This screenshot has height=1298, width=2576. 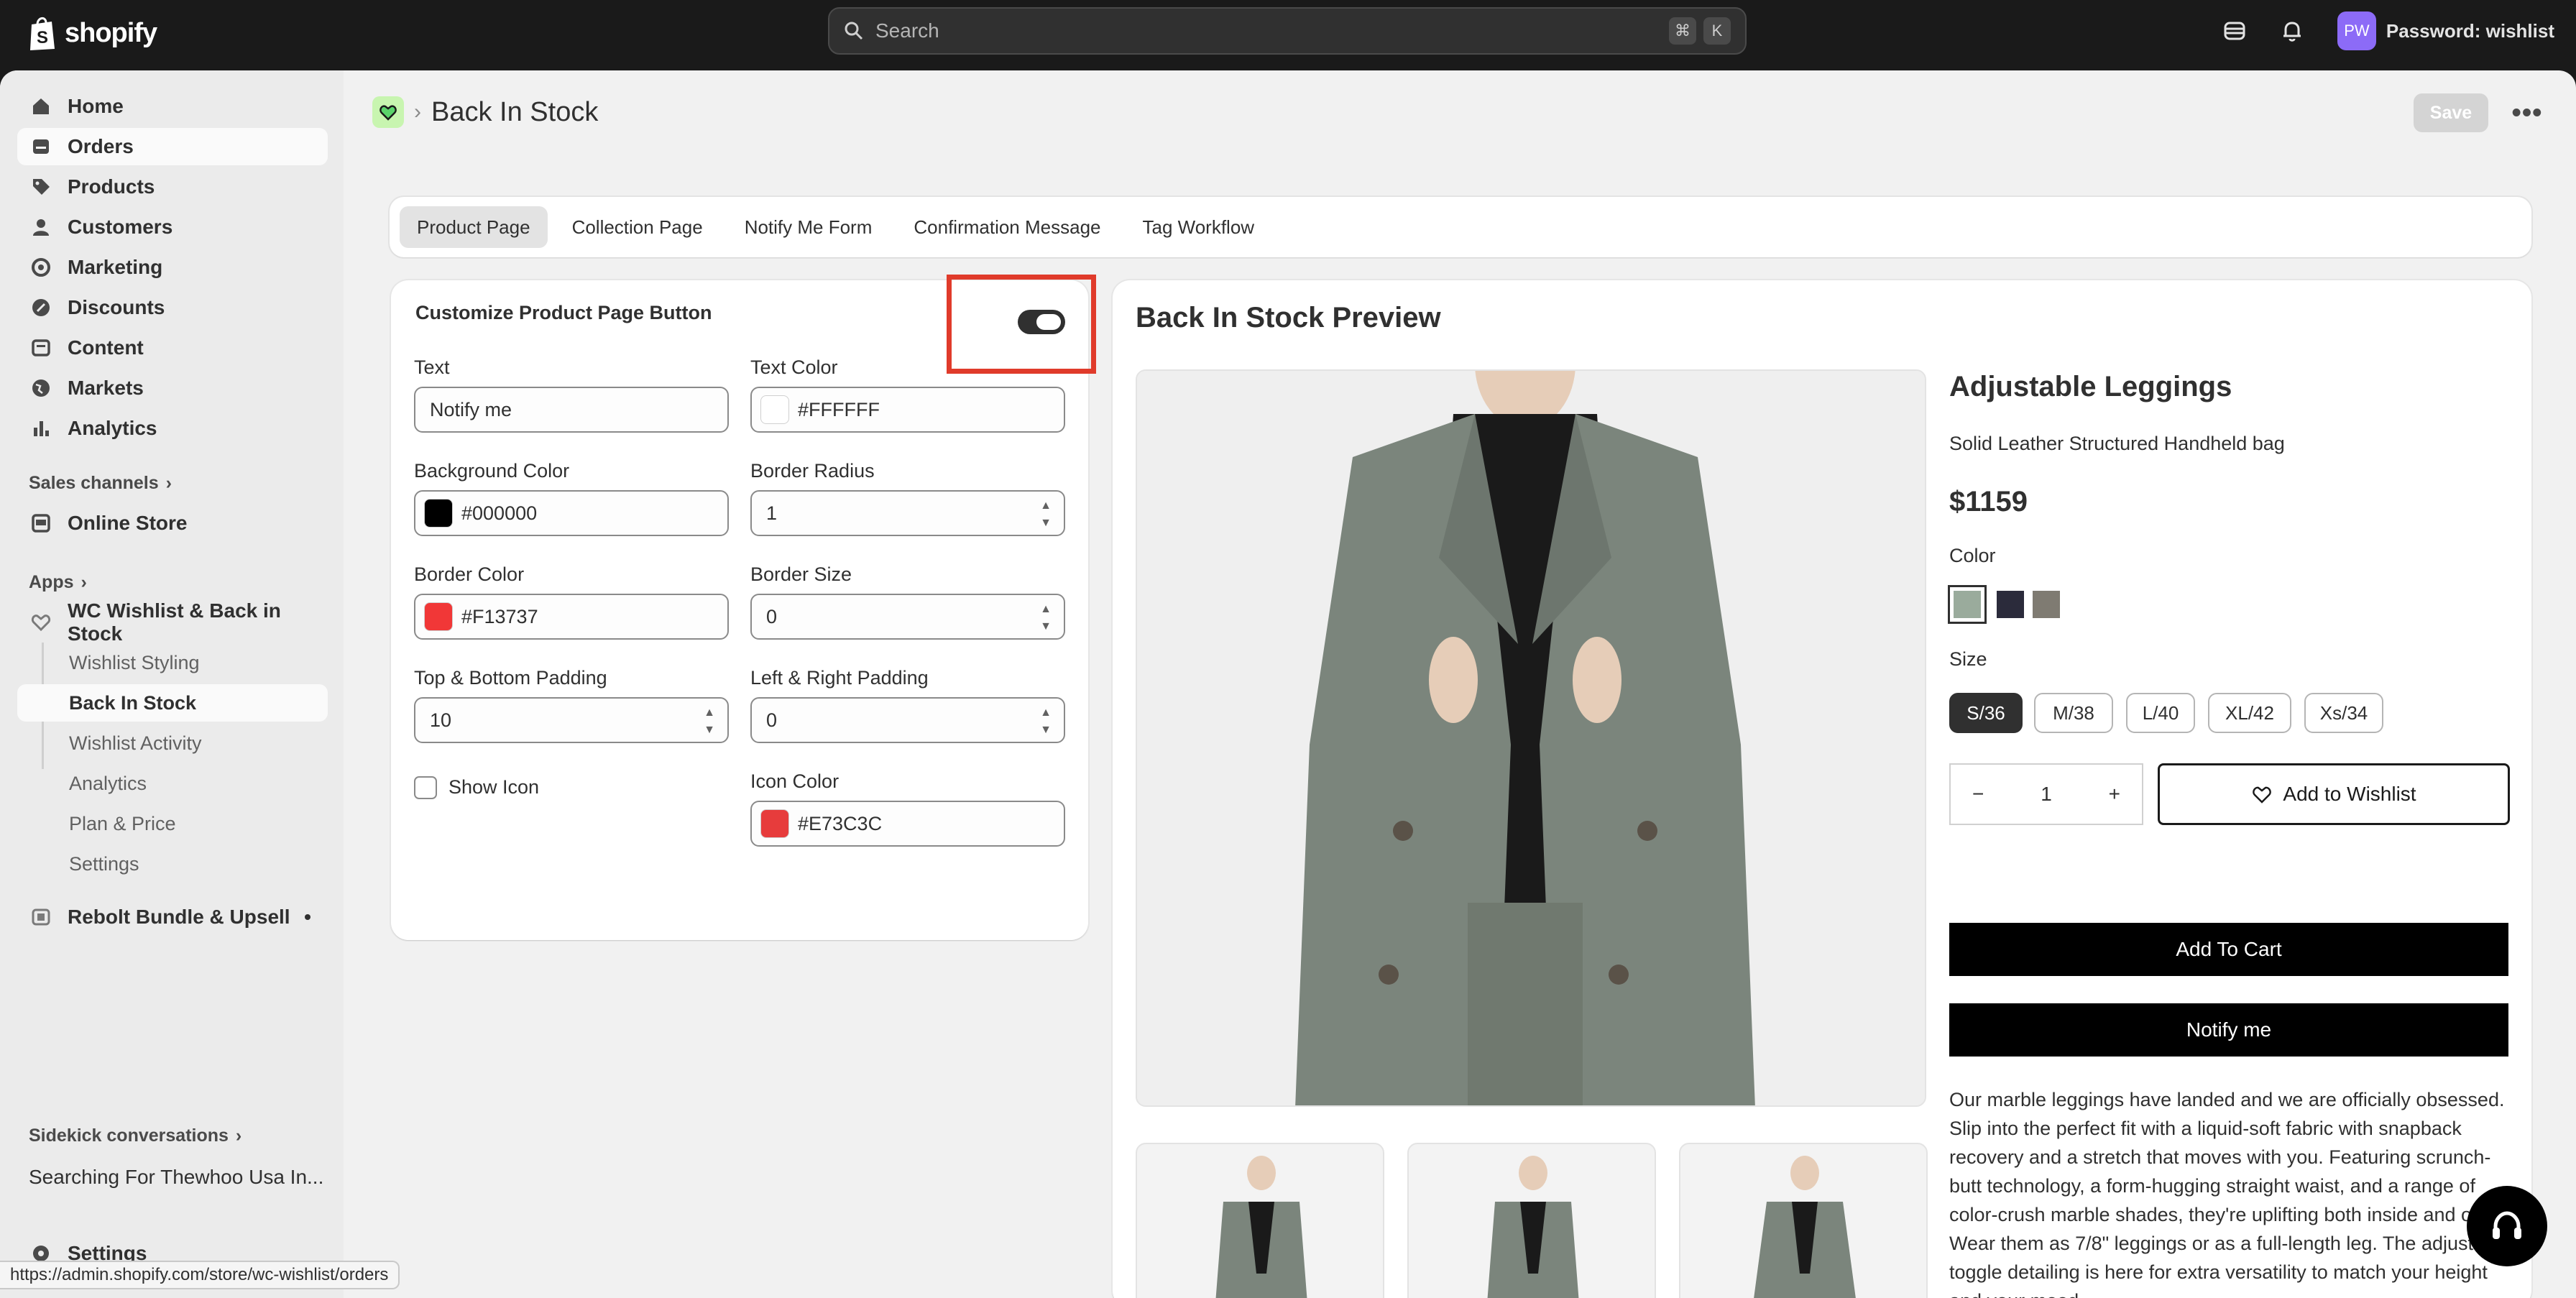 I want to click on size-option: XL/42, so click(x=2249, y=713).